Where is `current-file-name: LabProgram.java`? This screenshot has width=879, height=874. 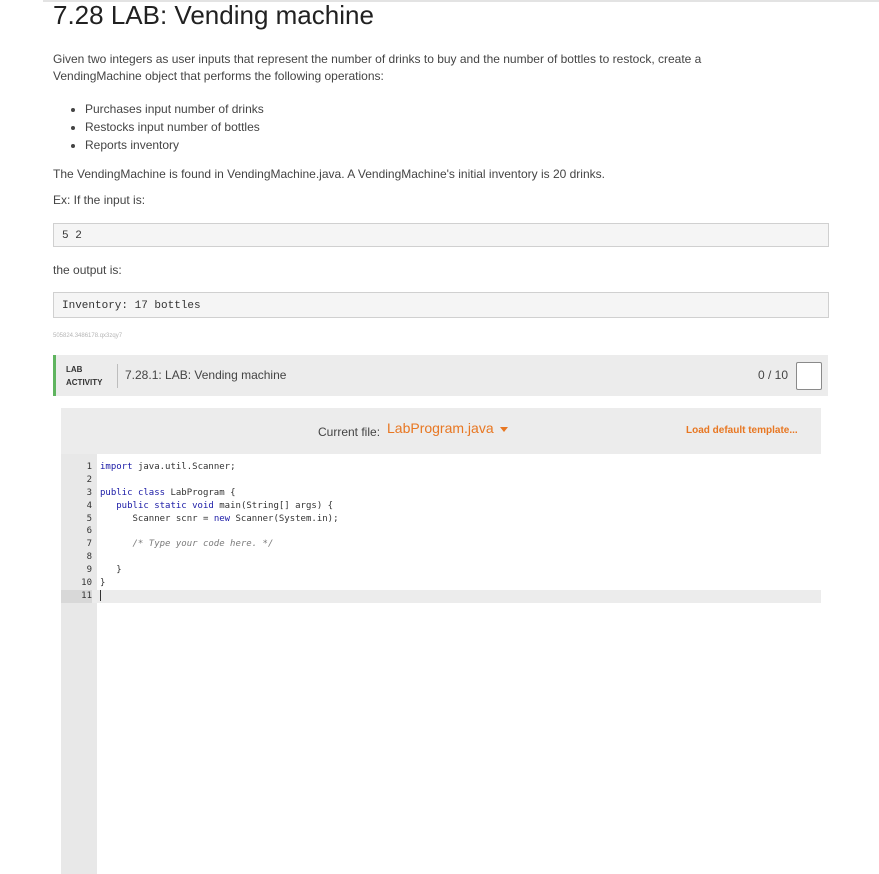 current-file-name: LabProgram.java is located at coordinates (440, 428).